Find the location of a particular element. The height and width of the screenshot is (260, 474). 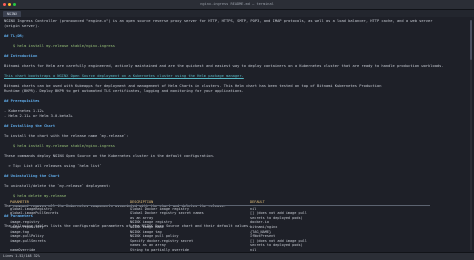

column-header: PARAMETER is located at coordinates (19, 202).